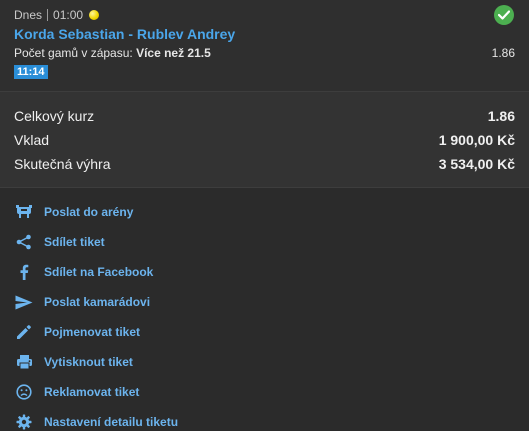 The image size is (529, 431). Describe the element at coordinates (32, 140) in the screenshot. I see `stake-label: Vklad` at that location.